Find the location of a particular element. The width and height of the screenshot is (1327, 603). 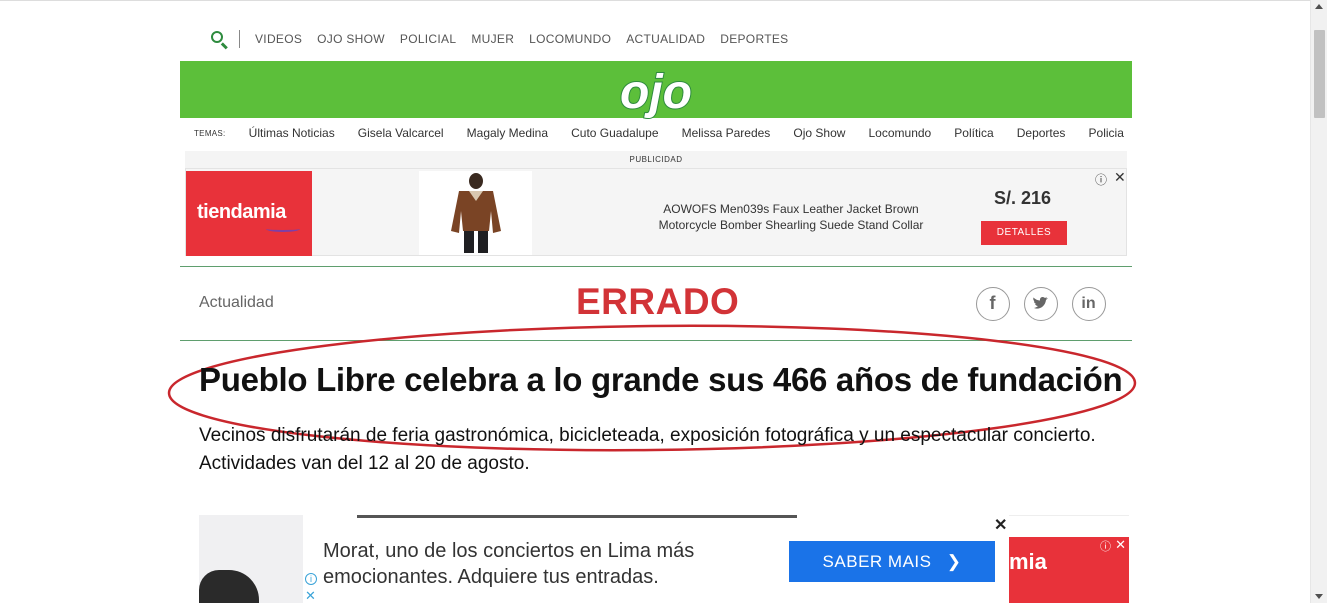

tiendamia-partial-text: mia is located at coordinates (1028, 561).